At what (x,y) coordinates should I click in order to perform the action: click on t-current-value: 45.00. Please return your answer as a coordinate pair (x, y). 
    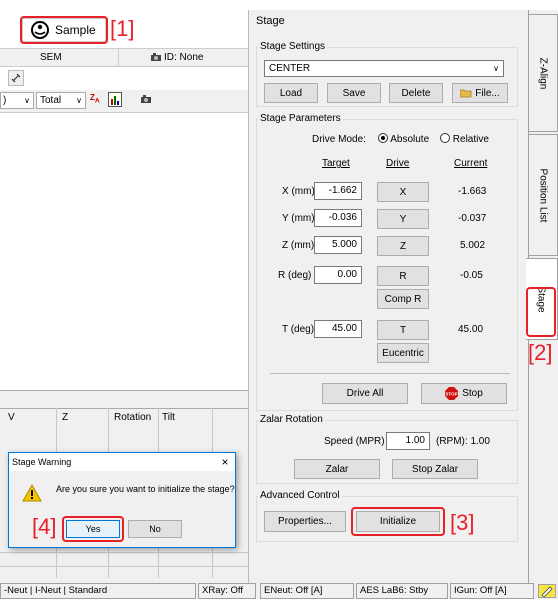
    Looking at the image, I should click on (471, 329).